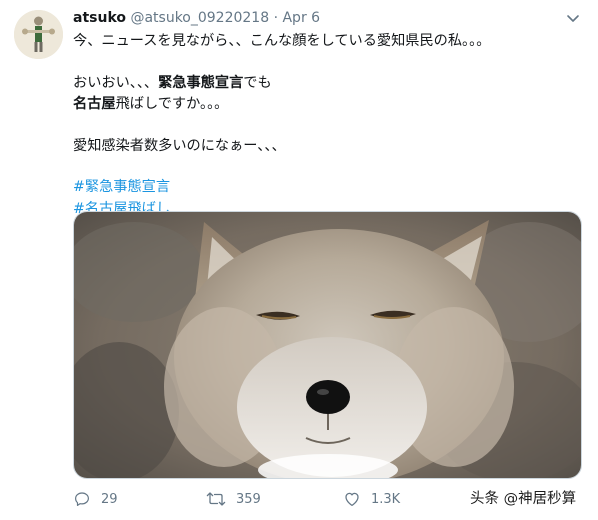  I want to click on tweet-line: 愛知感染者数多いのになぁー、、、, so click(179, 145).